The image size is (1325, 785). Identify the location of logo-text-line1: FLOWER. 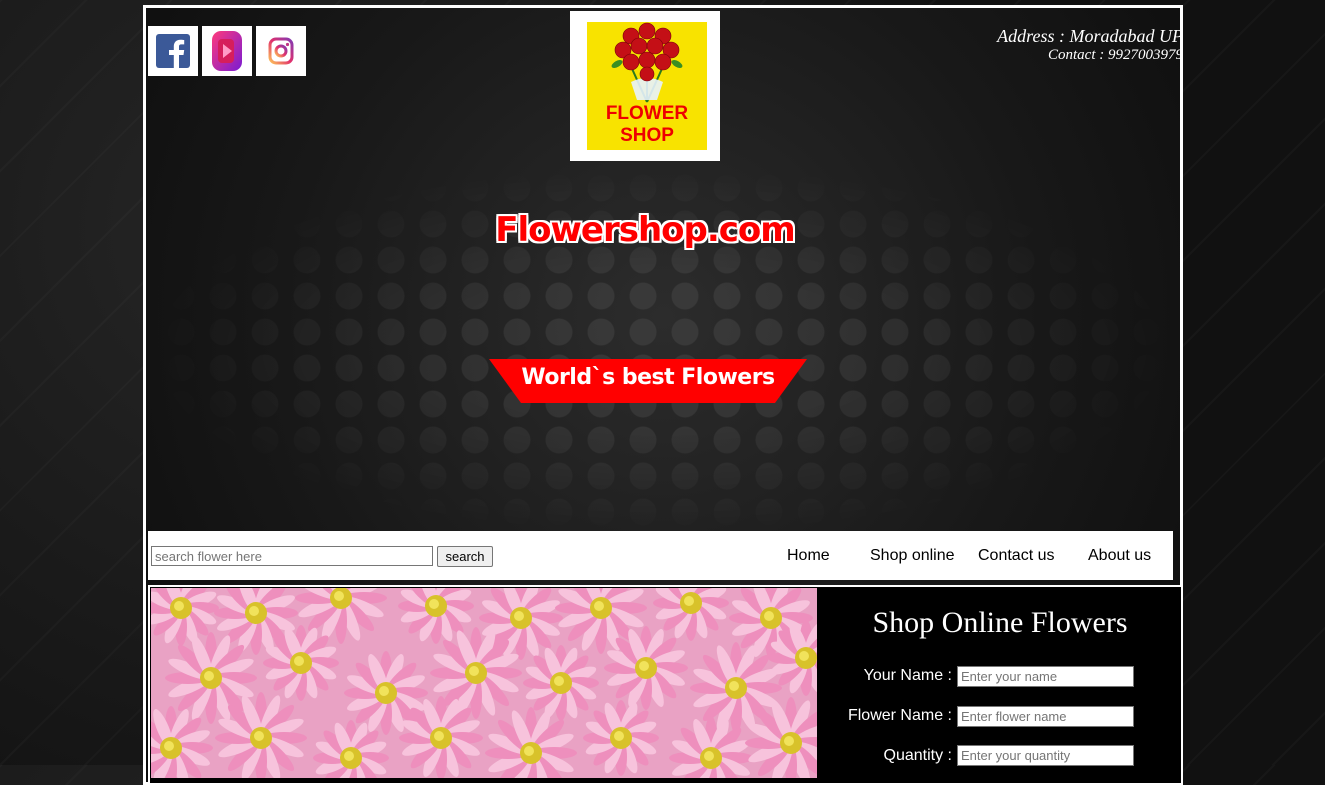
(647, 113).